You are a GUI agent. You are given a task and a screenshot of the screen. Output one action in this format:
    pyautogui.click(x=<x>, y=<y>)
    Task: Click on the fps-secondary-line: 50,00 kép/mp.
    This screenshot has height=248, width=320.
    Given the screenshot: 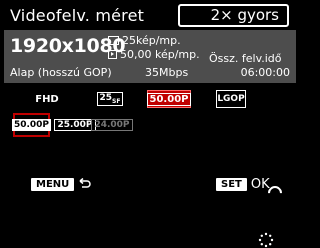 What is the action you would take?
    pyautogui.click(x=154, y=54)
    